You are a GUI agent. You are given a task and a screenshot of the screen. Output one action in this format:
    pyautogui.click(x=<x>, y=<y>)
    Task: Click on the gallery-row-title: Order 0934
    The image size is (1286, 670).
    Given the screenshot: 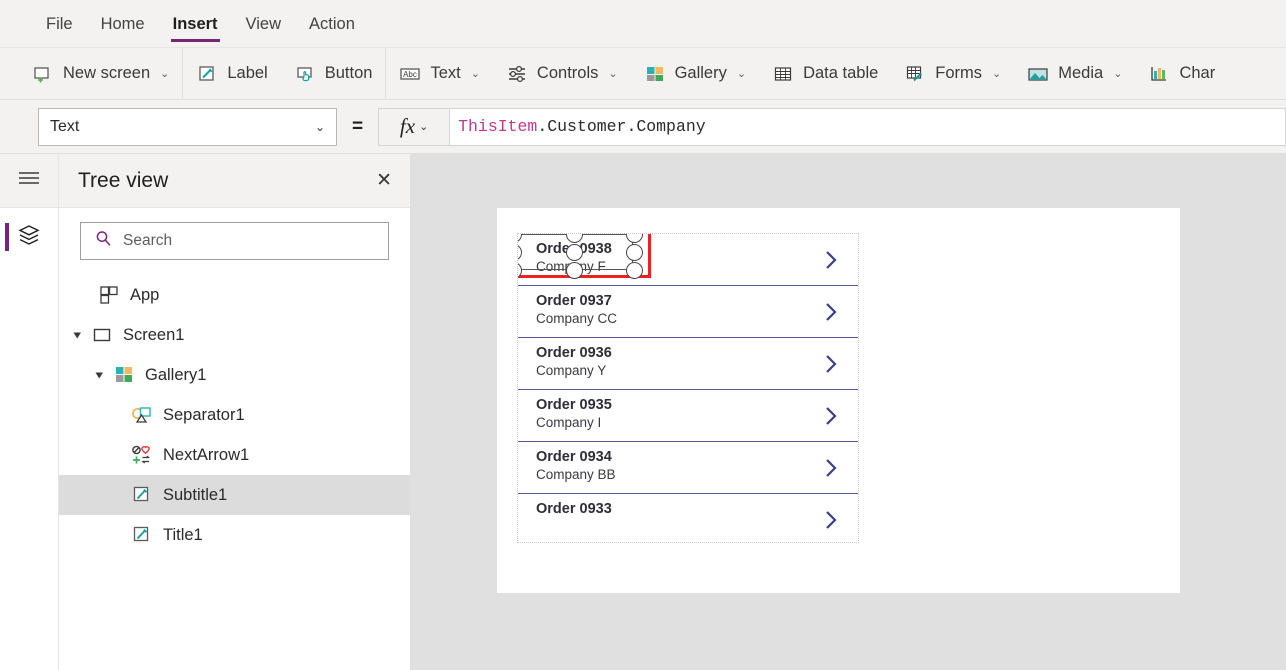 What is the action you would take?
    pyautogui.click(x=574, y=457)
    